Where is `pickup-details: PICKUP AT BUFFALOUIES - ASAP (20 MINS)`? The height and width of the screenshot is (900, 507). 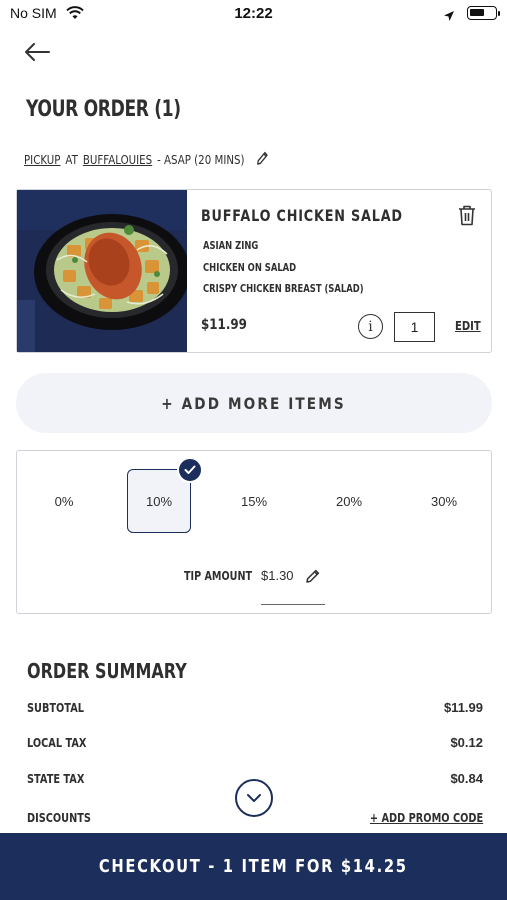
pickup-details: PICKUP AT BUFFALOUIES - ASAP (20 MINS) is located at coordinates (146, 159).